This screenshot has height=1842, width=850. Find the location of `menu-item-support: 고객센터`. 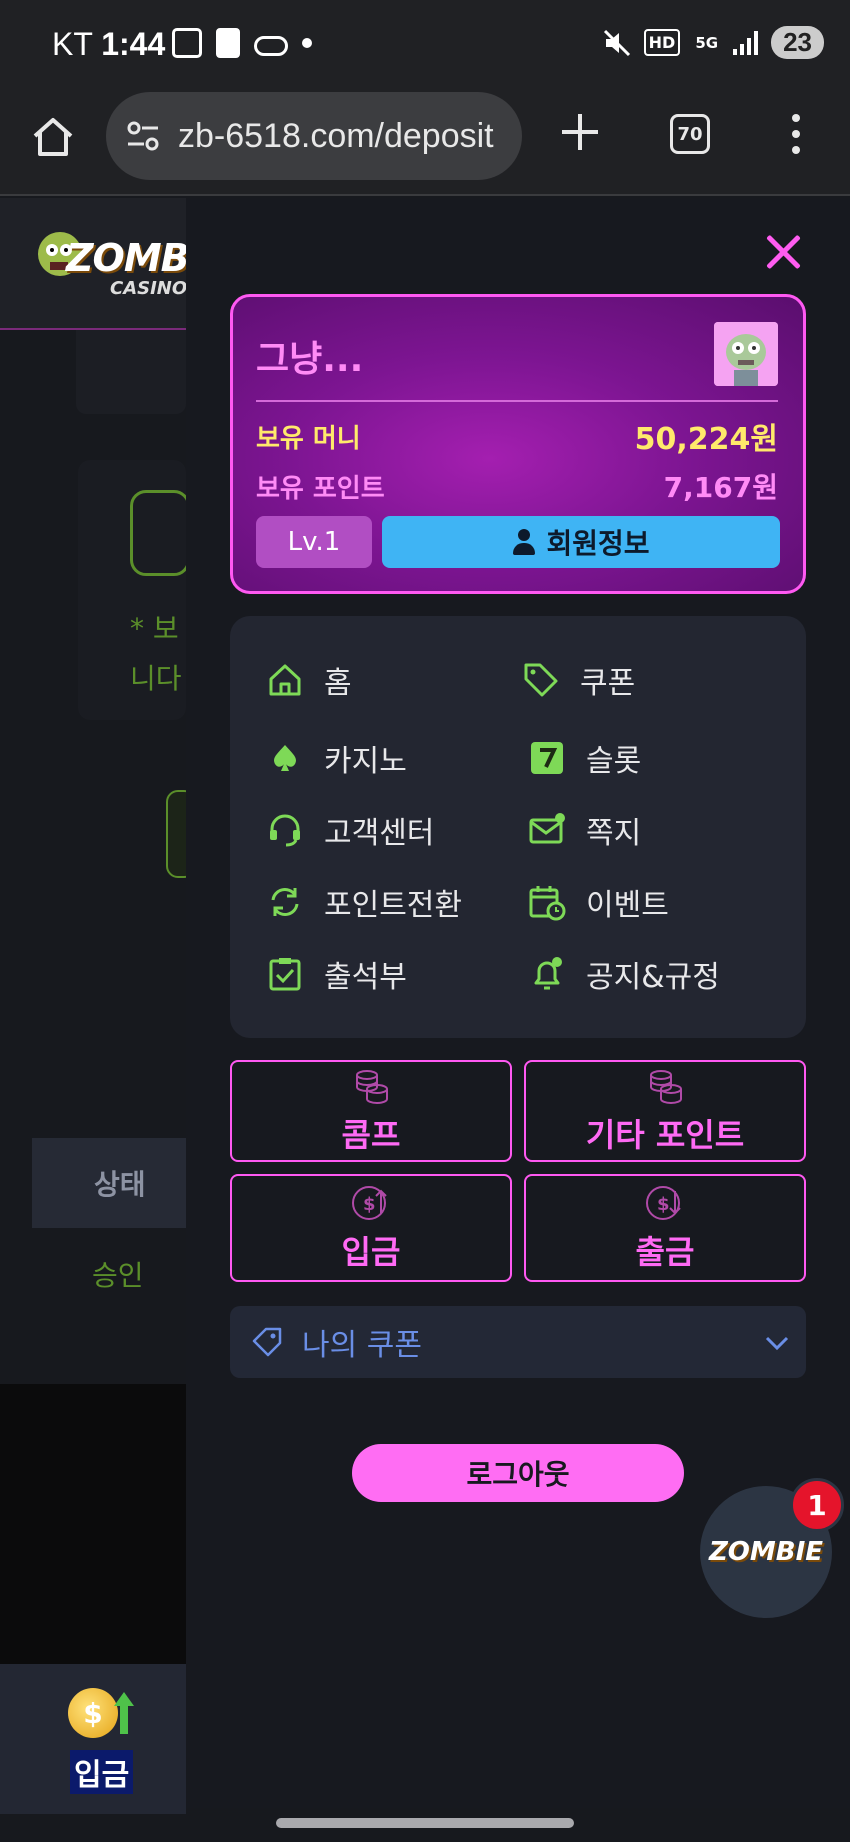

menu-item-support: 고객센터 is located at coordinates (350, 830).